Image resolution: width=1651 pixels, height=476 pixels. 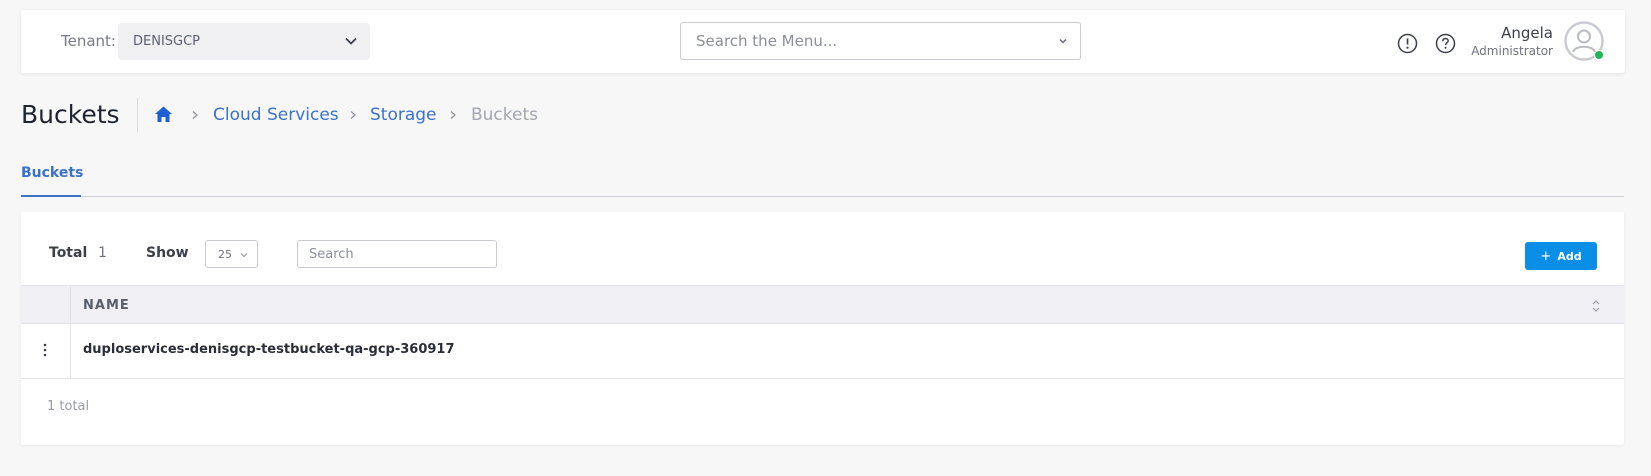 I want to click on tenant-select: DENISGCP, so click(x=244, y=41).